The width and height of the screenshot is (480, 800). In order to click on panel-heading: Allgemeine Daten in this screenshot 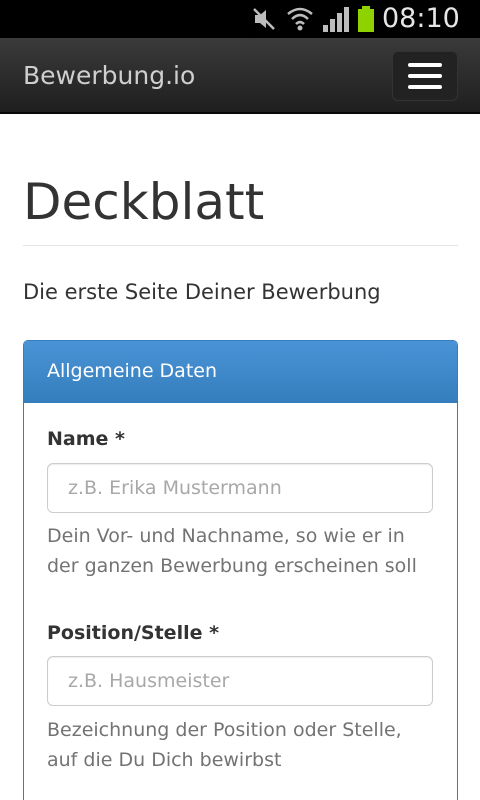, I will do `click(240, 372)`.